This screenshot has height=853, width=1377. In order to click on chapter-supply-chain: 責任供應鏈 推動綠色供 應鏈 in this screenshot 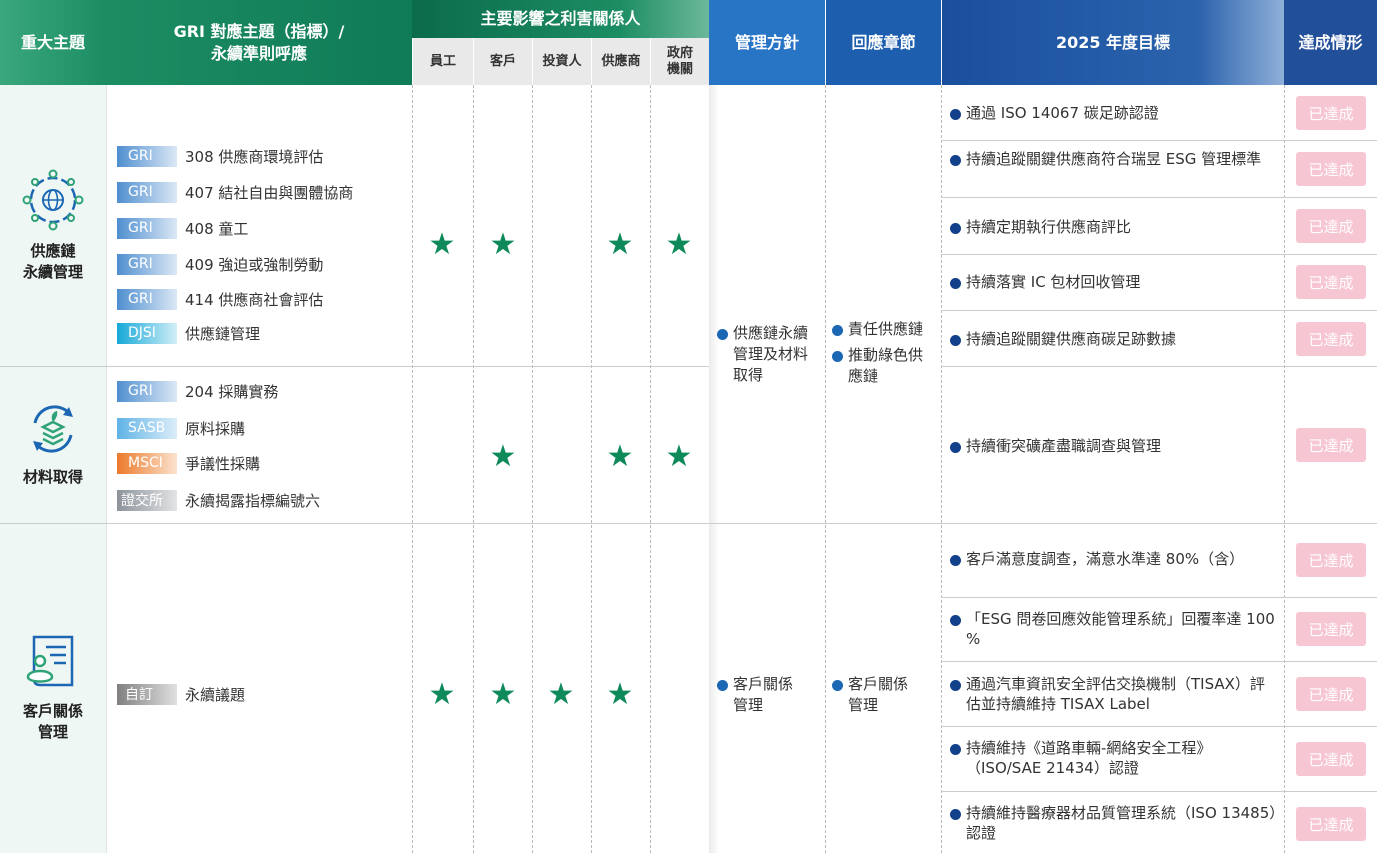, I will do `click(884, 353)`.